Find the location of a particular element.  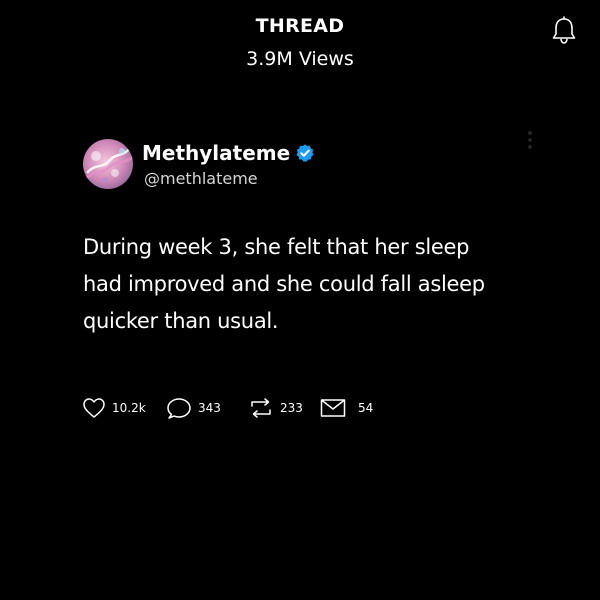

heart-icon is located at coordinates (94, 408).